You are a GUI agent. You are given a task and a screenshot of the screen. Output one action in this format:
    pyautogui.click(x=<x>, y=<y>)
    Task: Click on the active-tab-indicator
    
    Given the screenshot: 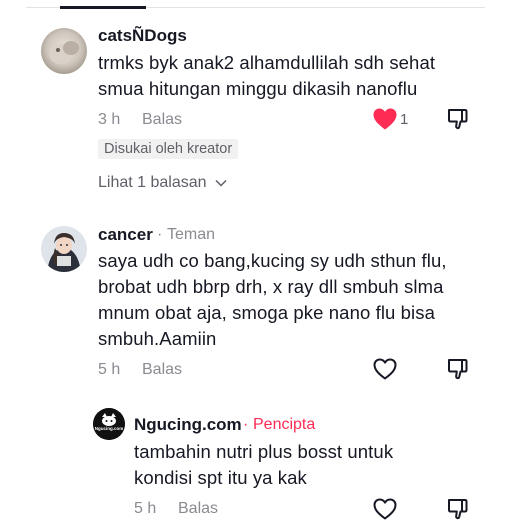 What is the action you would take?
    pyautogui.click(x=103, y=7)
    